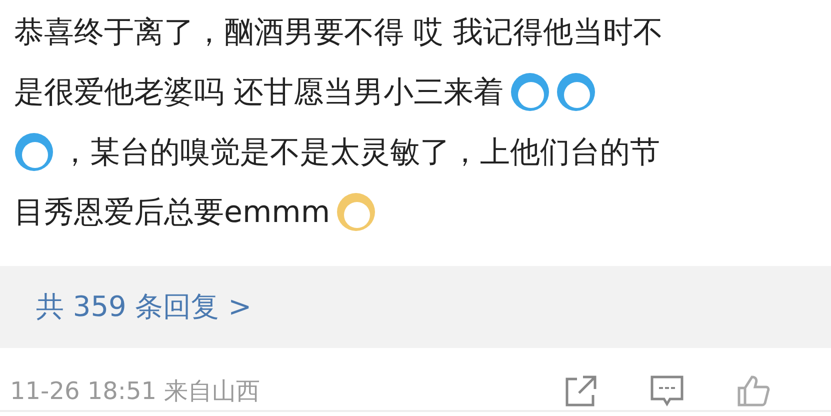  Describe the element at coordinates (667, 391) in the screenshot. I see `comment-icon` at that location.